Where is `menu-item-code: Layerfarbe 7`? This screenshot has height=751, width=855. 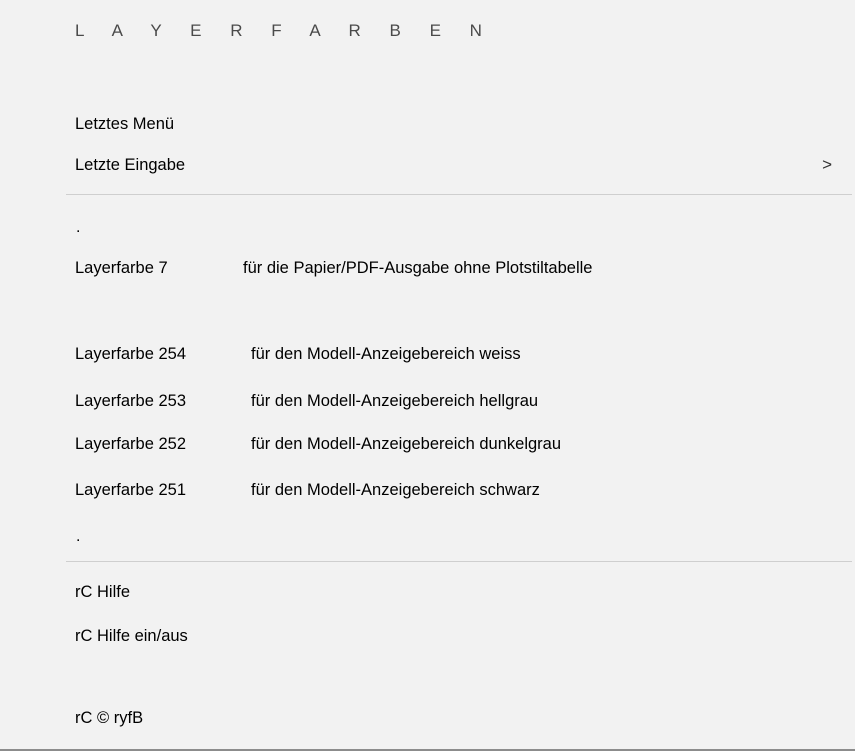
menu-item-code: Layerfarbe 7 is located at coordinates (121, 268).